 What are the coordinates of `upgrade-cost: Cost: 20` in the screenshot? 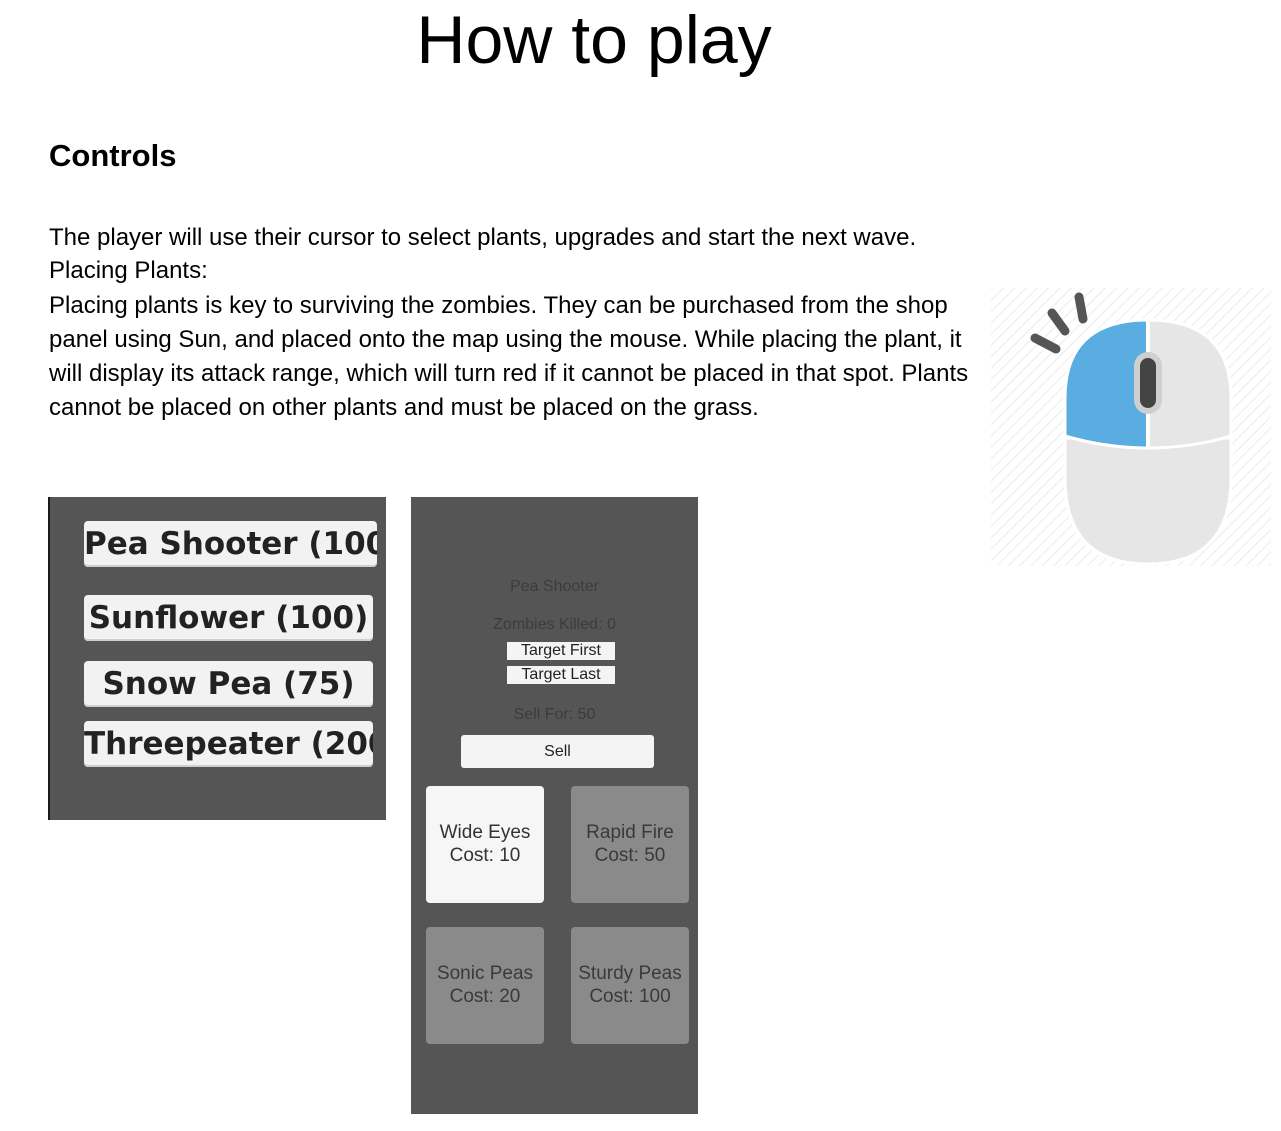 It's located at (485, 996).